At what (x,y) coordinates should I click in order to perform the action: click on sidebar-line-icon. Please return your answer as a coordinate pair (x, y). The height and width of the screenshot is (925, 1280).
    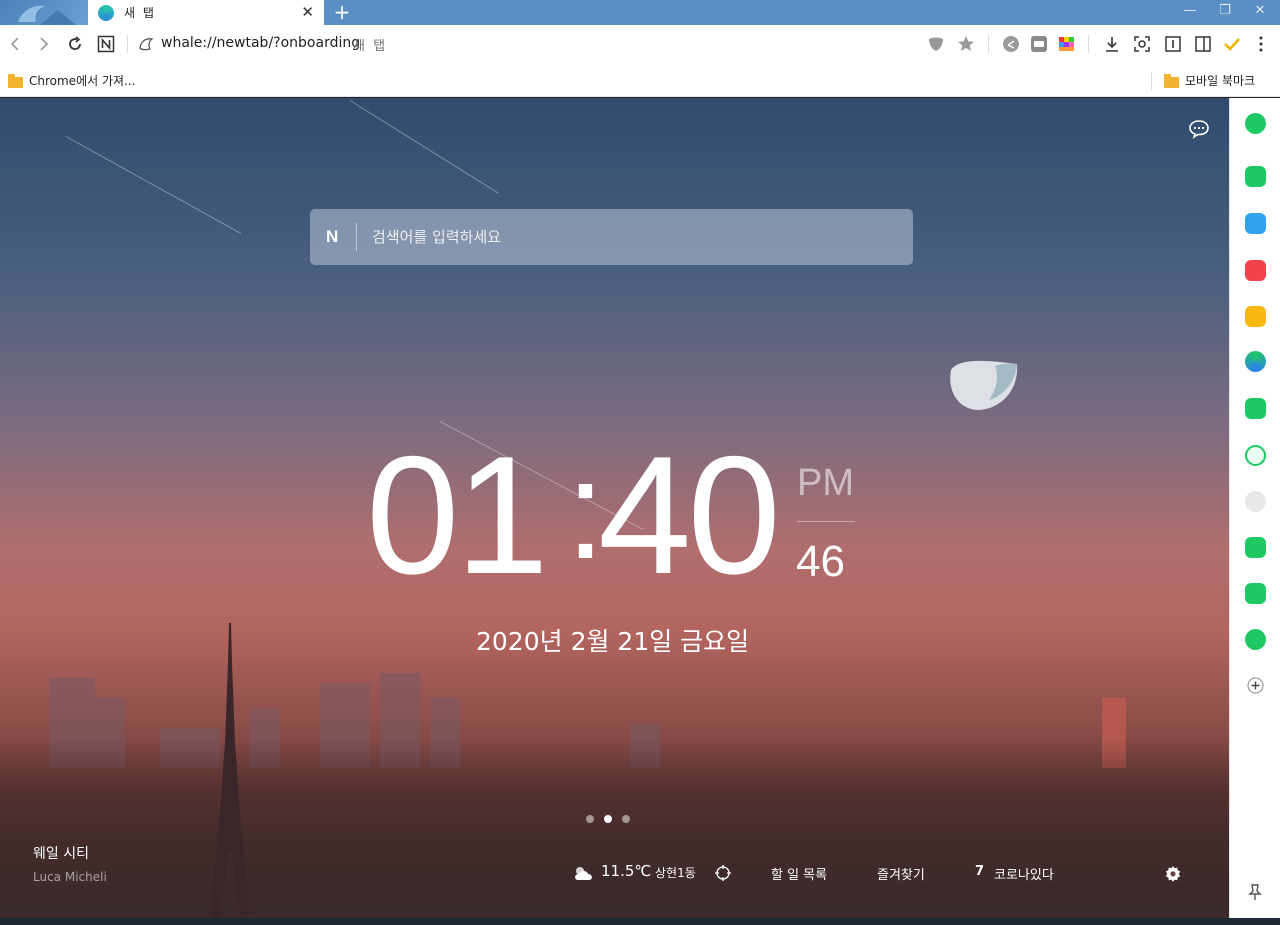
    Looking at the image, I should click on (1255, 593).